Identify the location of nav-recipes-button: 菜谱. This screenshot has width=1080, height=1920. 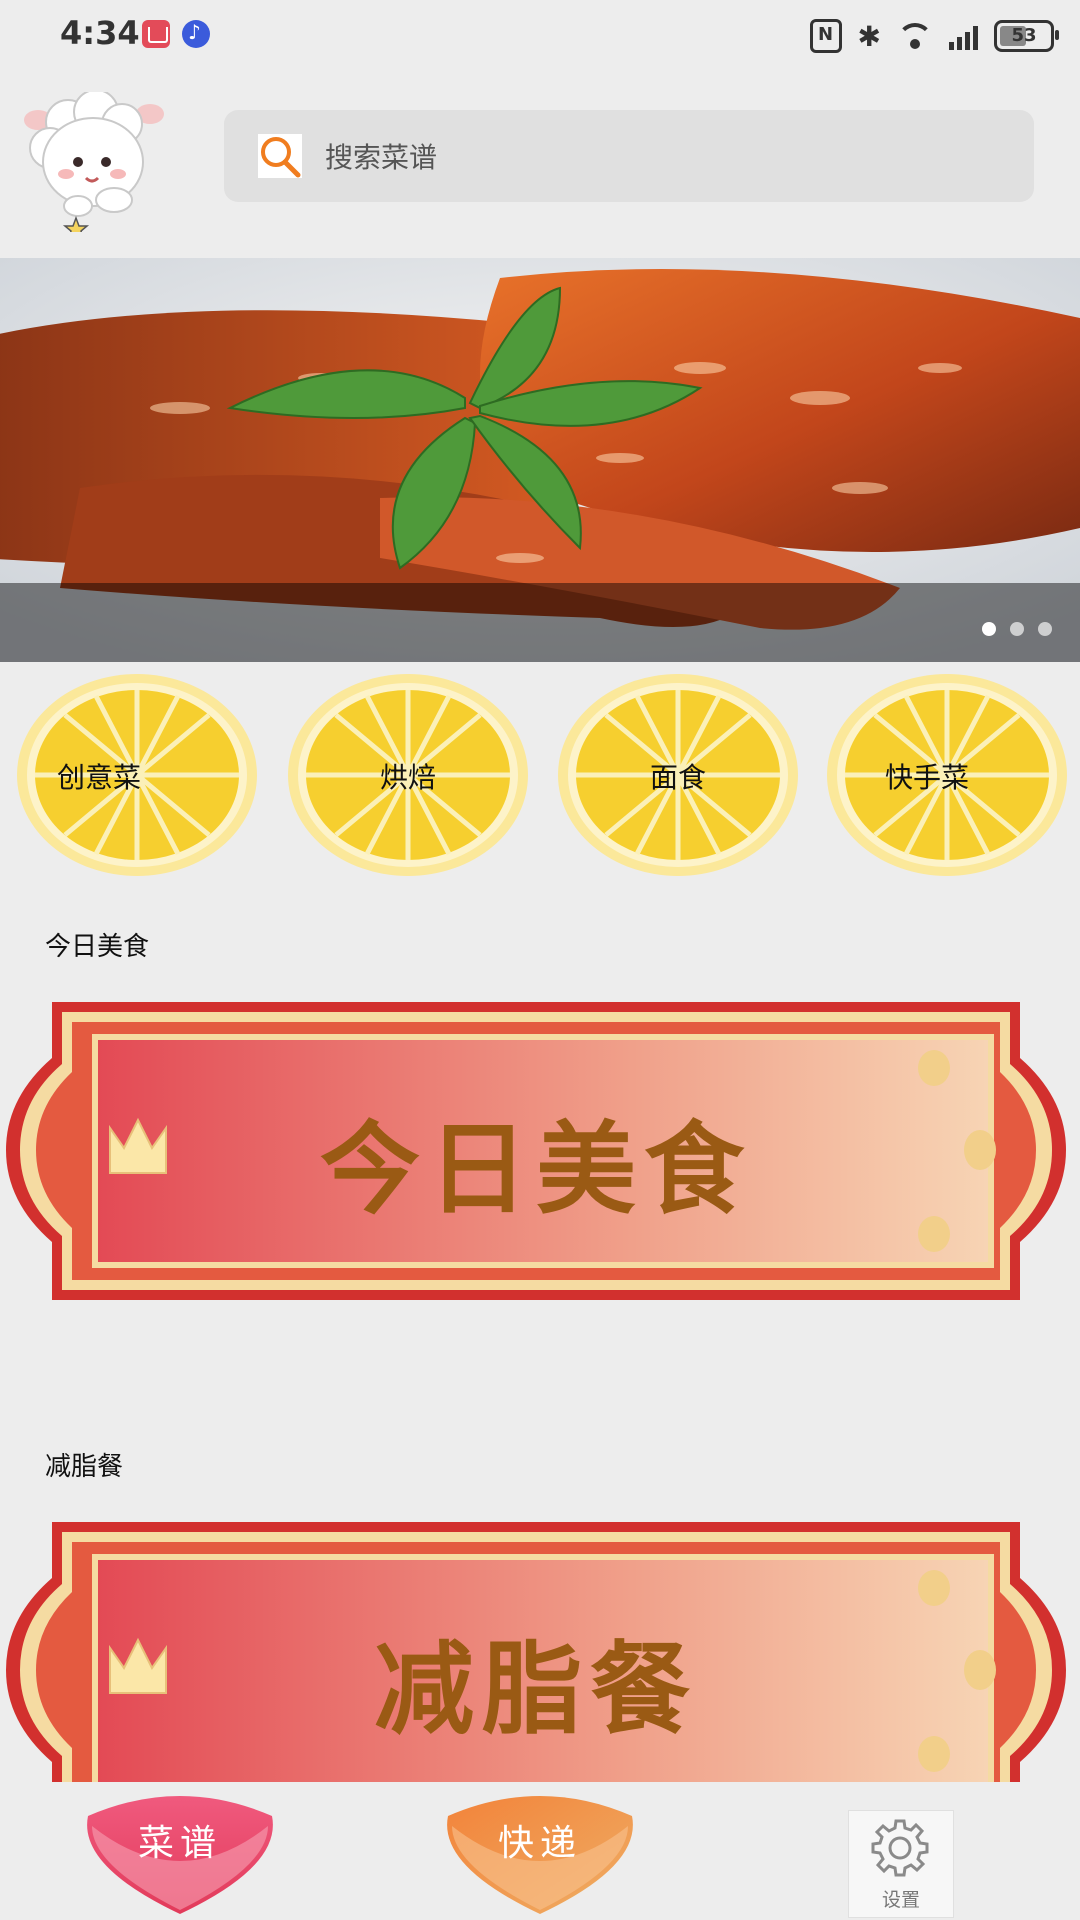
(180, 1851).